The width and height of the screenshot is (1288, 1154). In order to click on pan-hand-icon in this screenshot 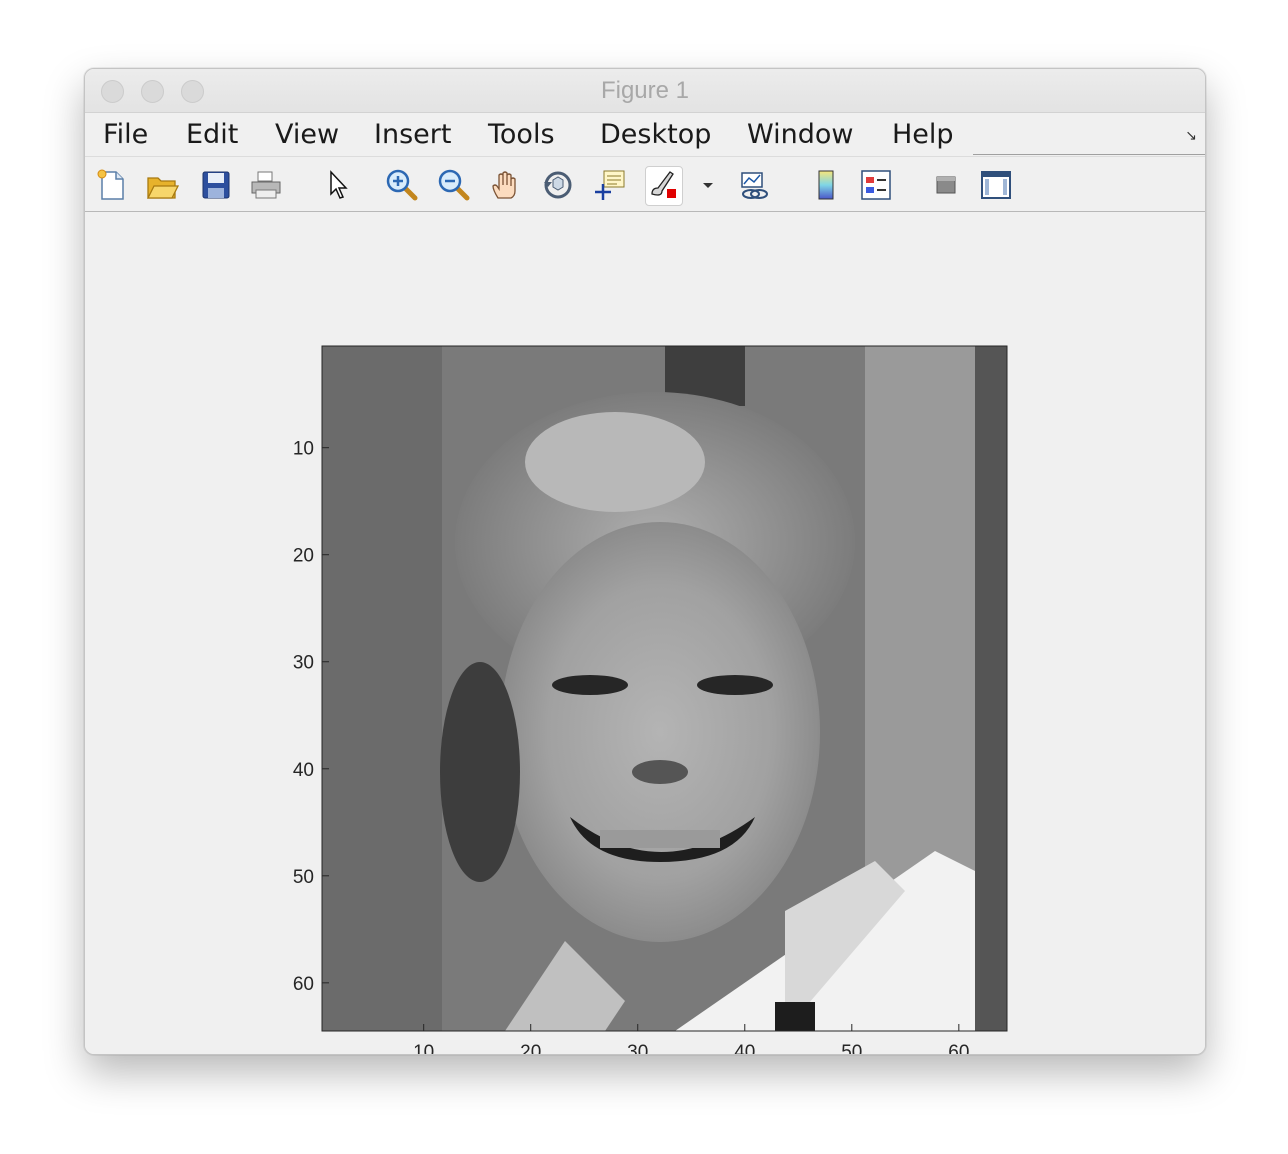, I will do `click(506, 185)`.